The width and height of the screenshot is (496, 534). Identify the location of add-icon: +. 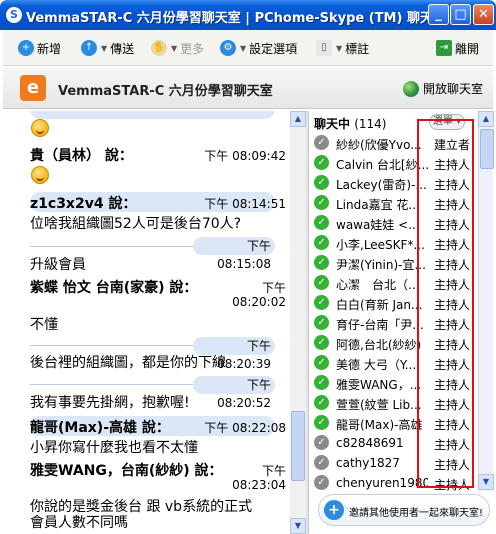
(26, 48).